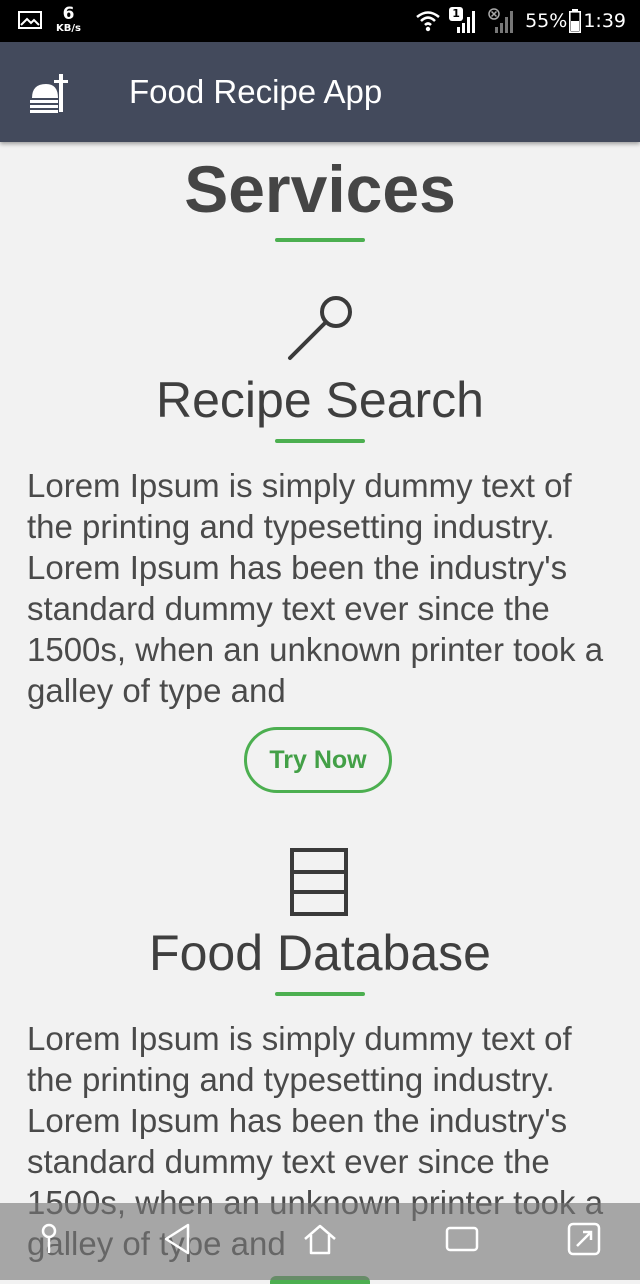  I want to click on pin-icon, so click(49, 1239).